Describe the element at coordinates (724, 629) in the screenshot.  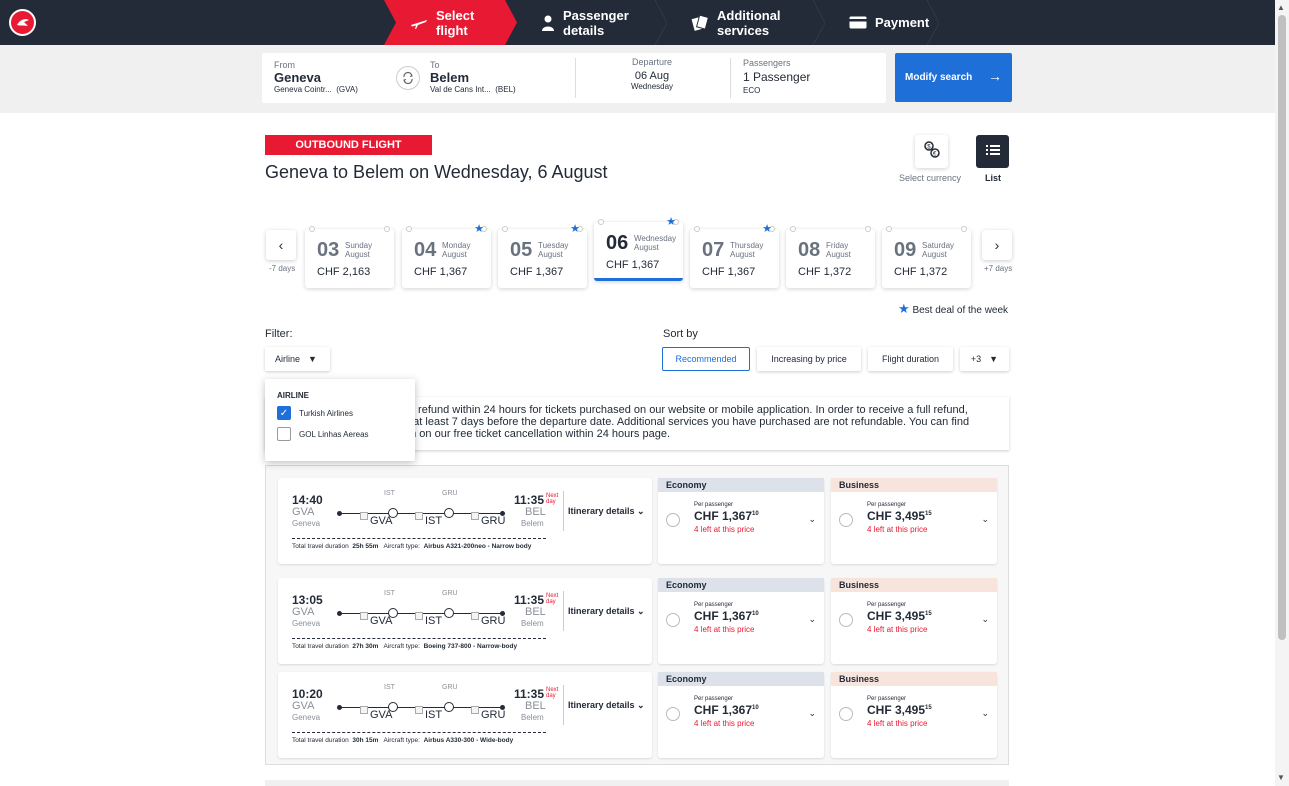
I see `seats-left-label: 4 left at this price` at that location.